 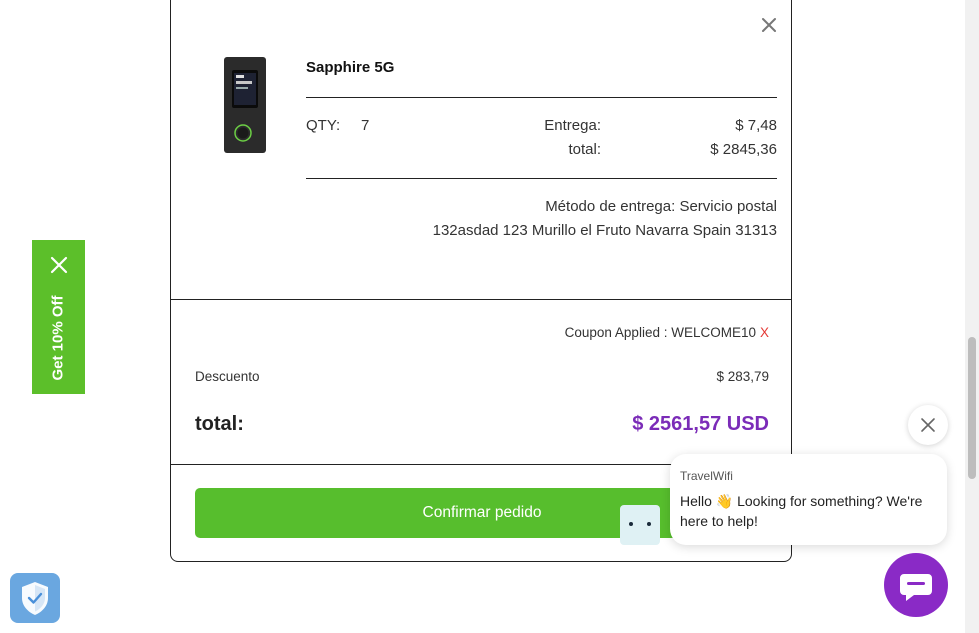 I want to click on chat-launcher-button, so click(x=916, y=585).